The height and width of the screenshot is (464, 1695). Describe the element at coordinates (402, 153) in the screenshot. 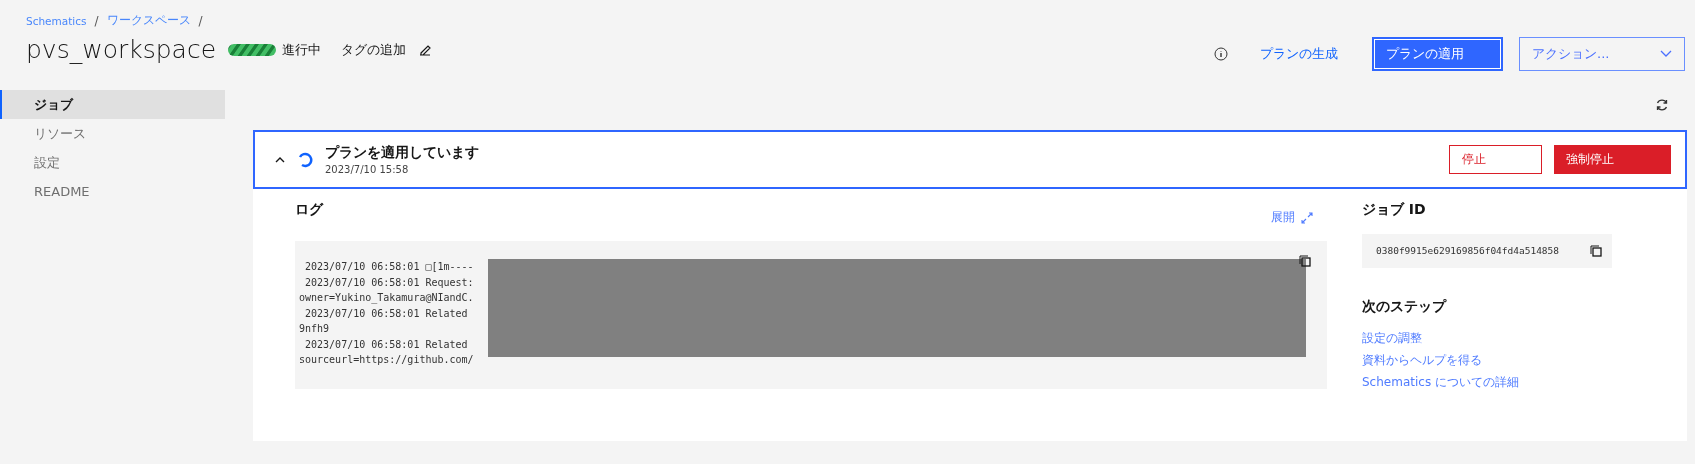

I see `job-title: プランを適用しています` at that location.